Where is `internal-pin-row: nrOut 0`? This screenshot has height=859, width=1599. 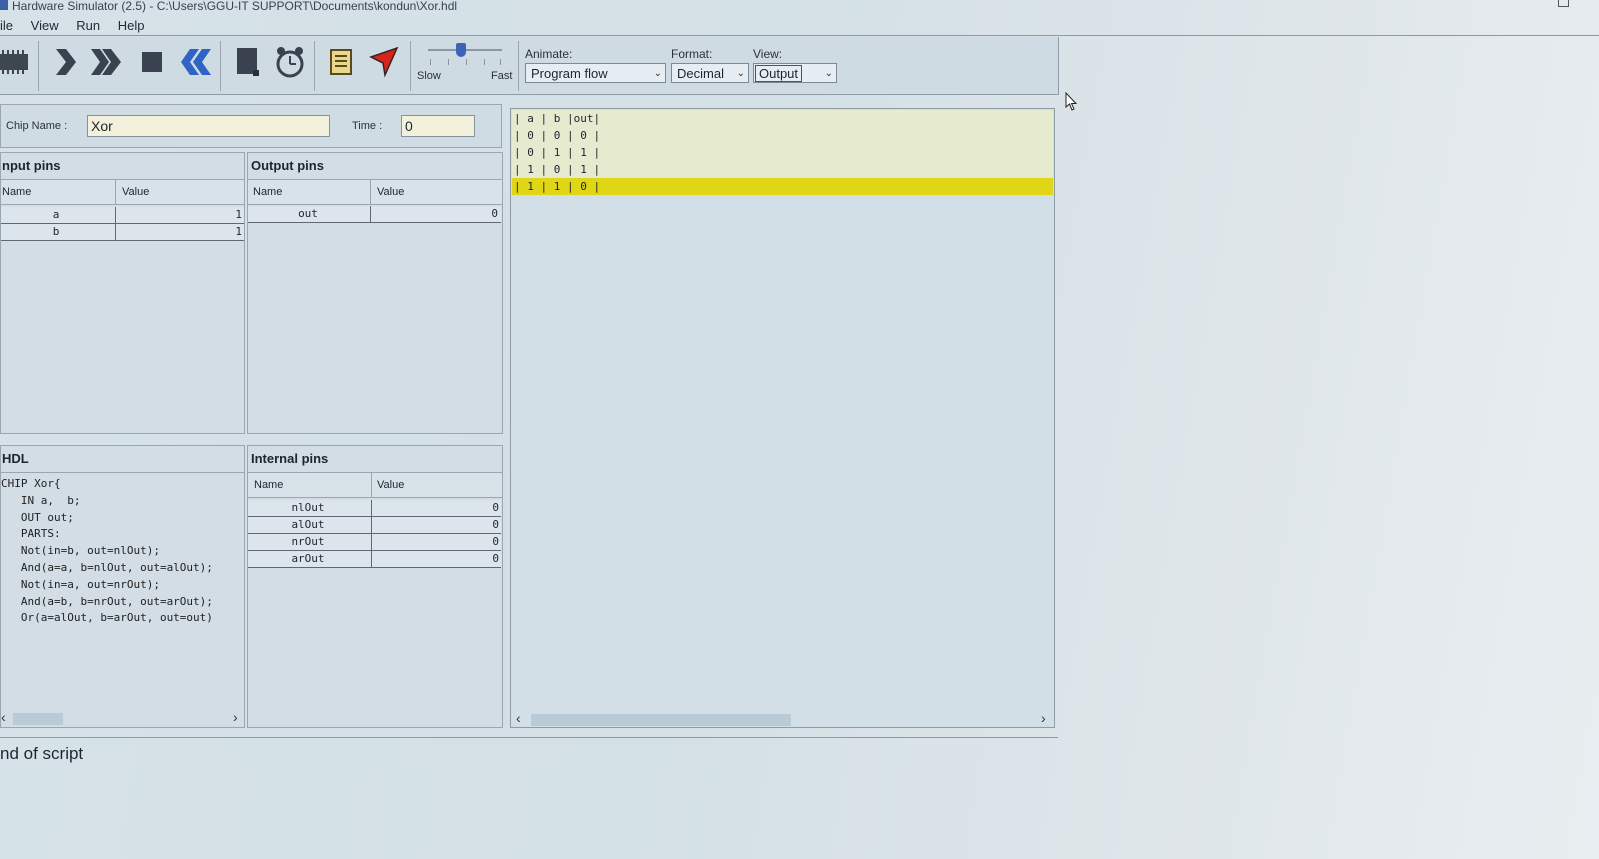 internal-pin-row: nrOut 0 is located at coordinates (374, 542).